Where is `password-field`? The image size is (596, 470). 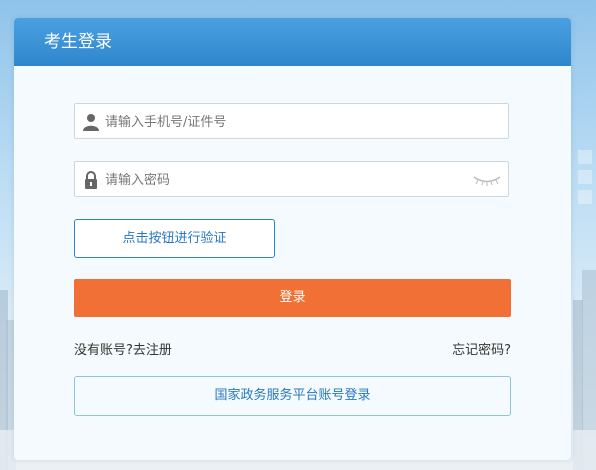
password-field is located at coordinates (291, 179).